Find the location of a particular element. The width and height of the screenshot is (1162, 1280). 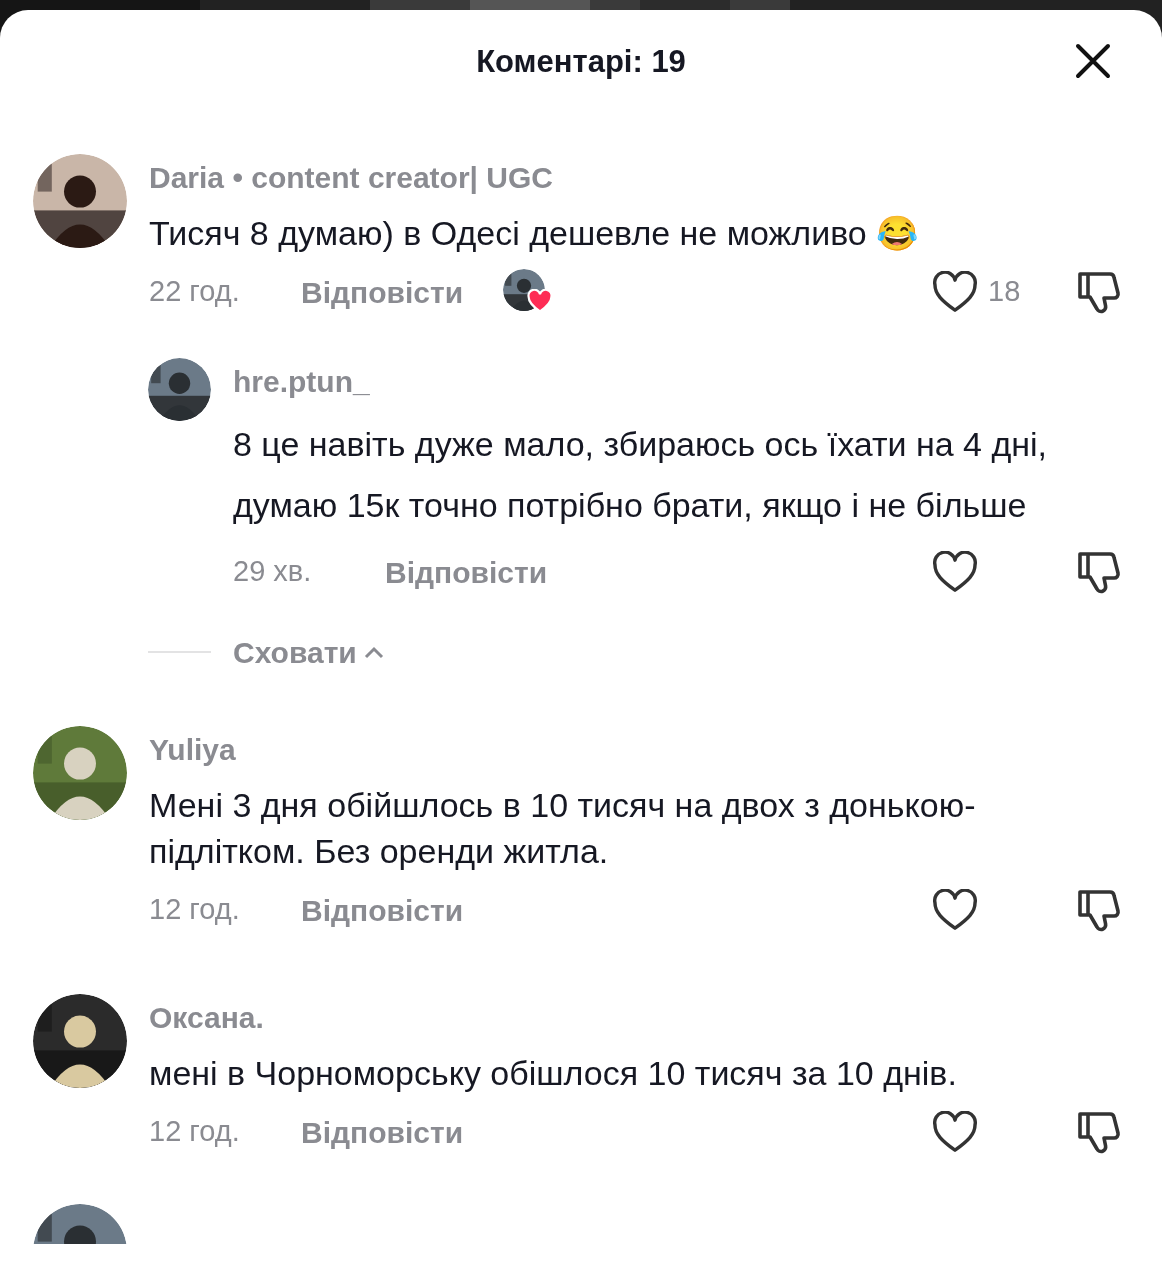

author-name: Daria • content creator| UGC is located at coordinates (351, 178).